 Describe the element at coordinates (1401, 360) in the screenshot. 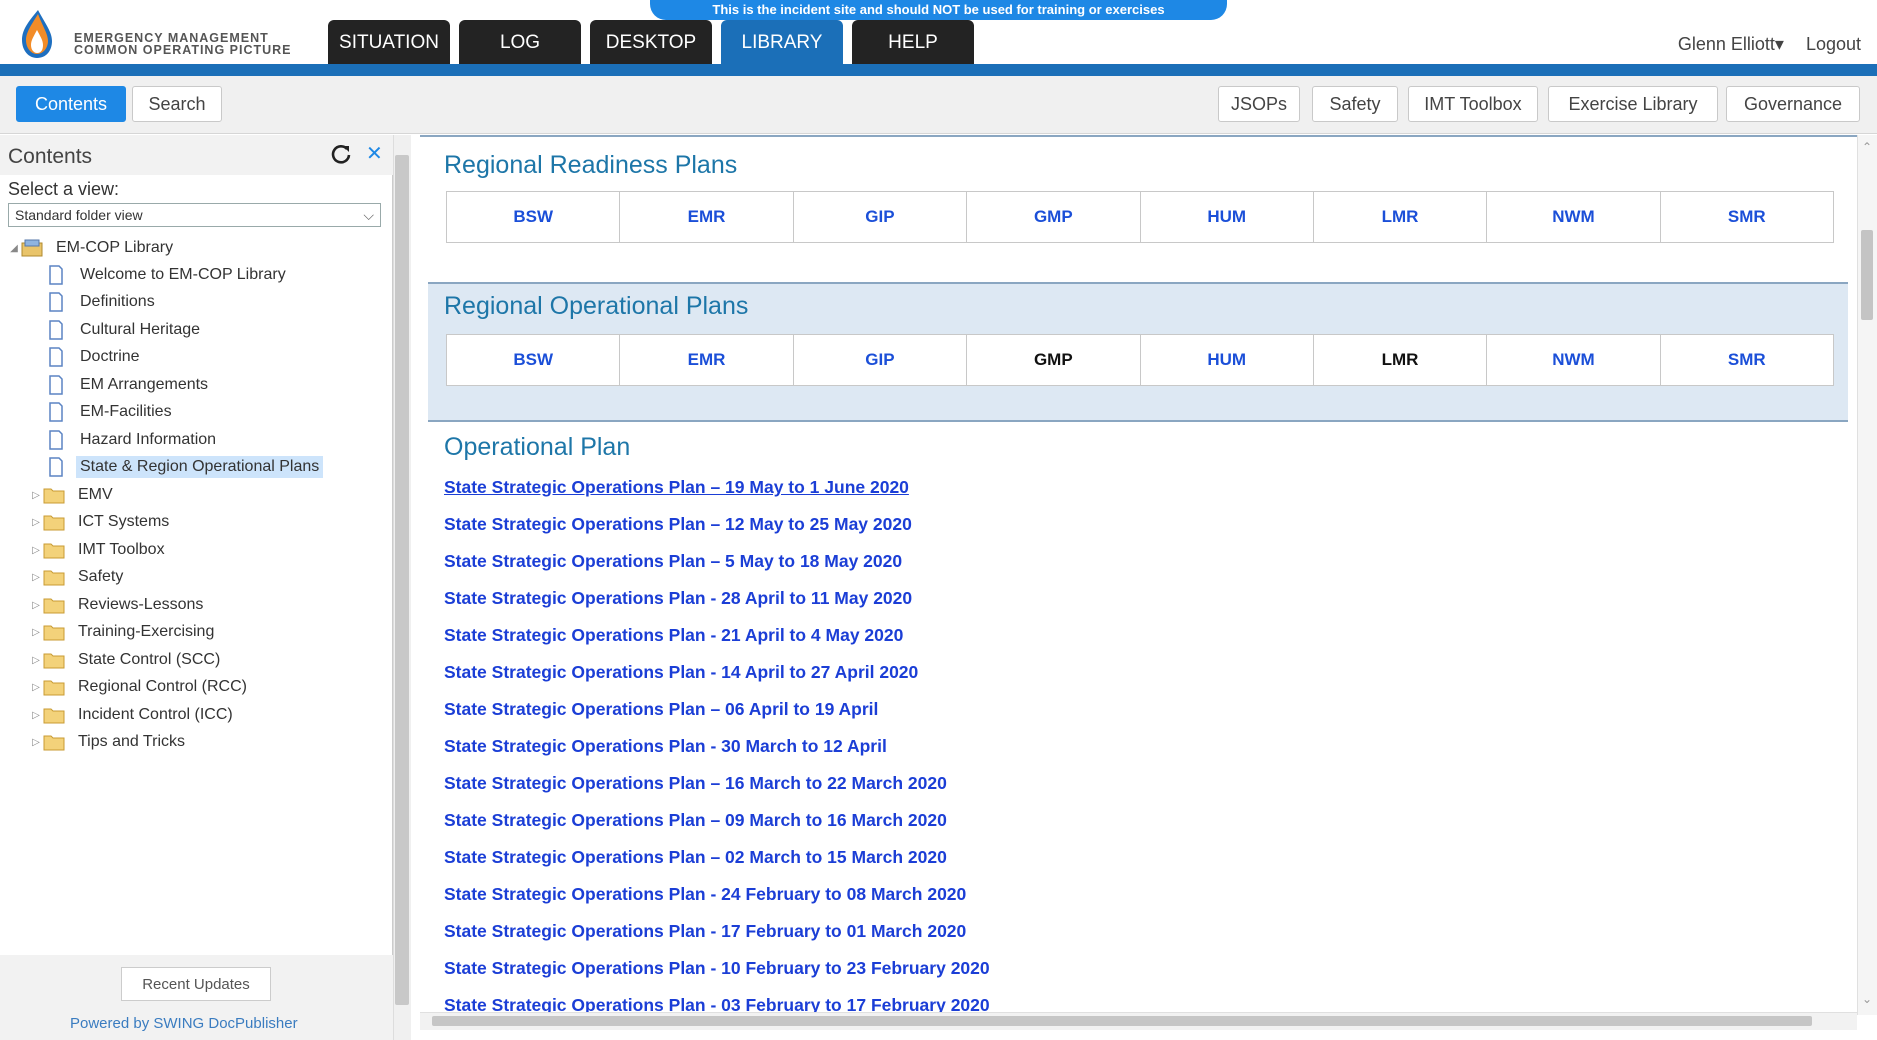

I see `operational-region-lmr: LMR` at that location.